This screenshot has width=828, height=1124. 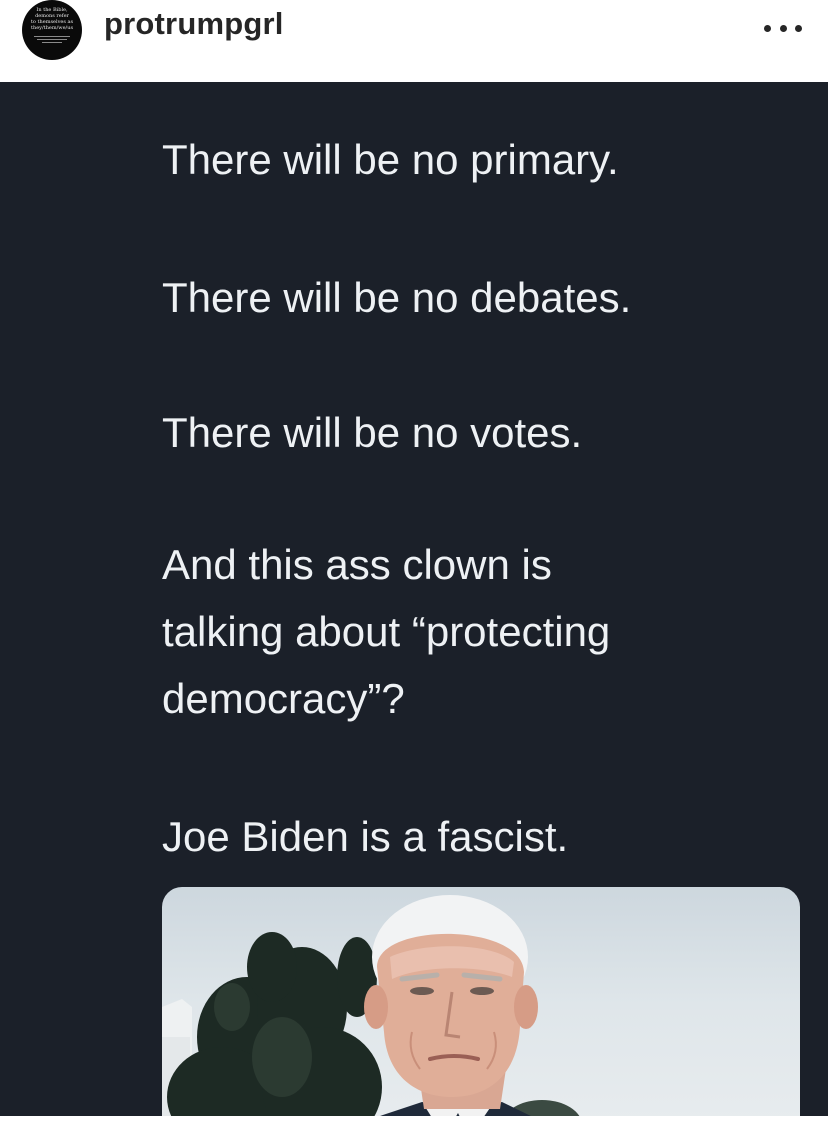 What do you see at coordinates (194, 24) in the screenshot?
I see `username-link: protrumpgrl` at bounding box center [194, 24].